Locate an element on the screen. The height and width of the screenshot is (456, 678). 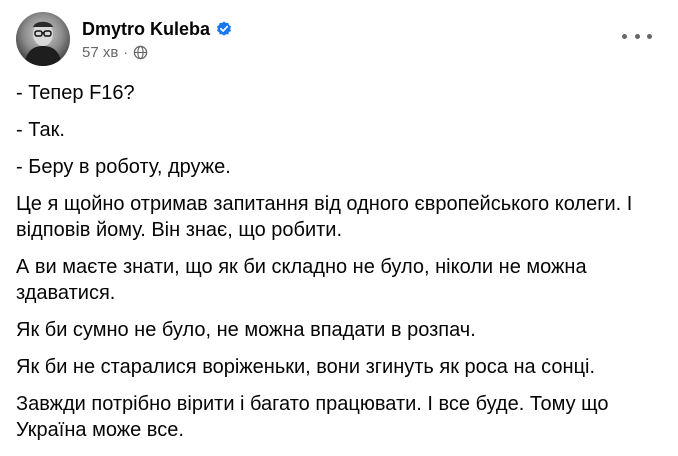
post-timestamp: 57 хв is located at coordinates (100, 52).